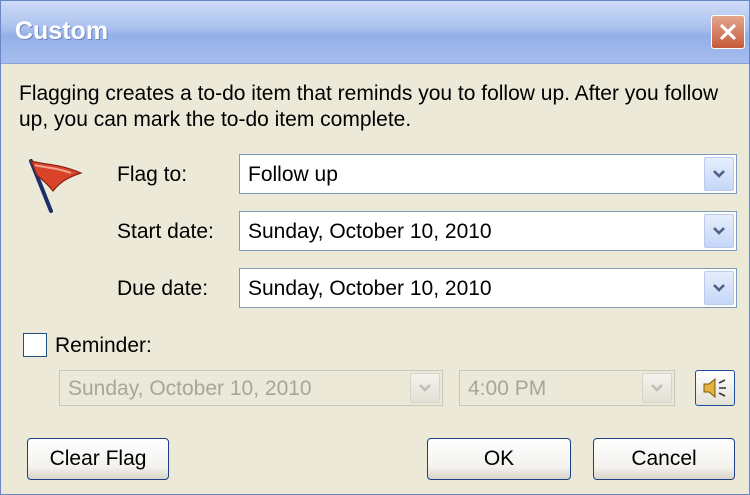 Image resolution: width=750 pixels, height=495 pixels. Describe the element at coordinates (567, 388) in the screenshot. I see `reminder-time-combo: 4:00 PM` at that location.